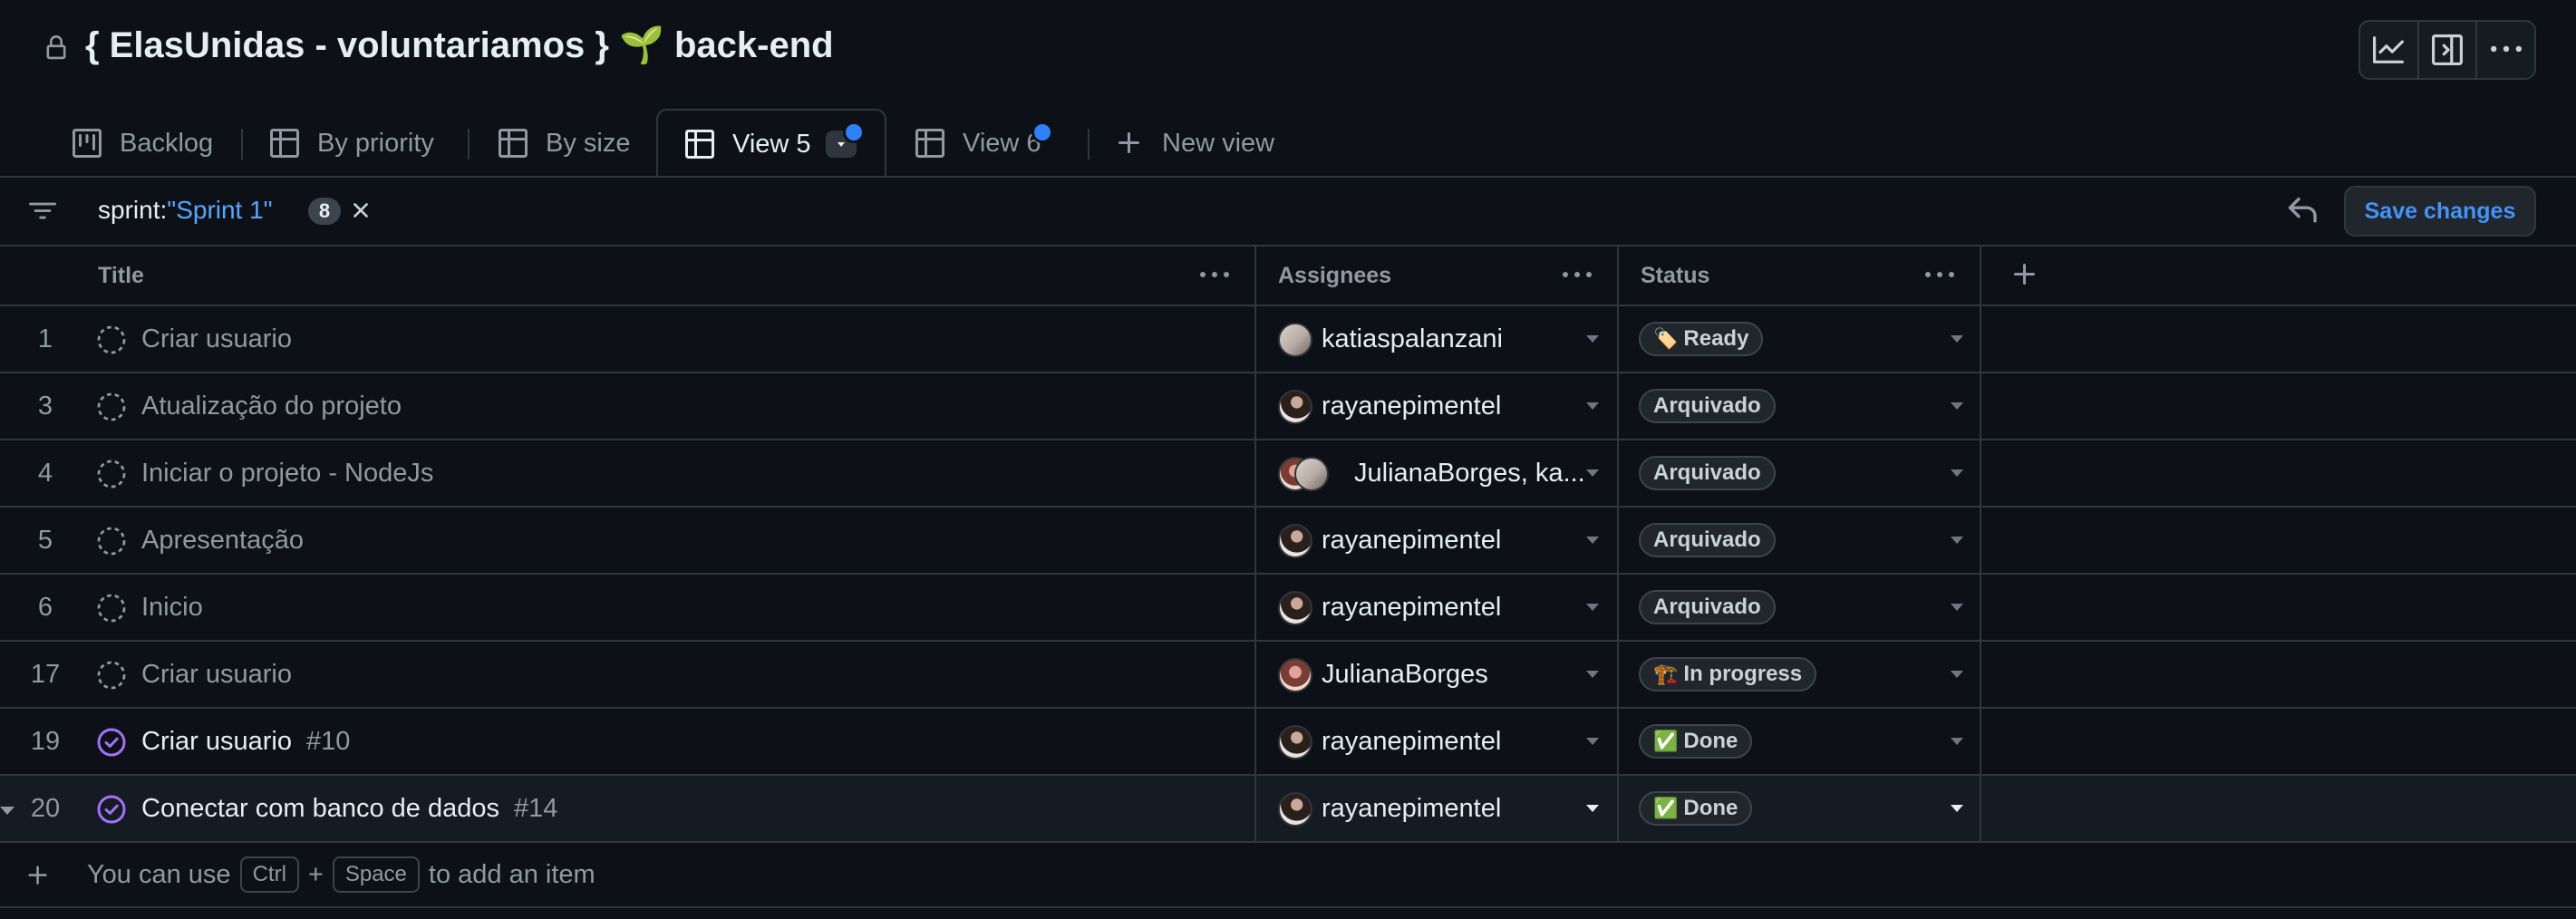 This screenshot has height=919, width=2576. What do you see at coordinates (2302, 210) in the screenshot?
I see `discard-changes-icon` at bounding box center [2302, 210].